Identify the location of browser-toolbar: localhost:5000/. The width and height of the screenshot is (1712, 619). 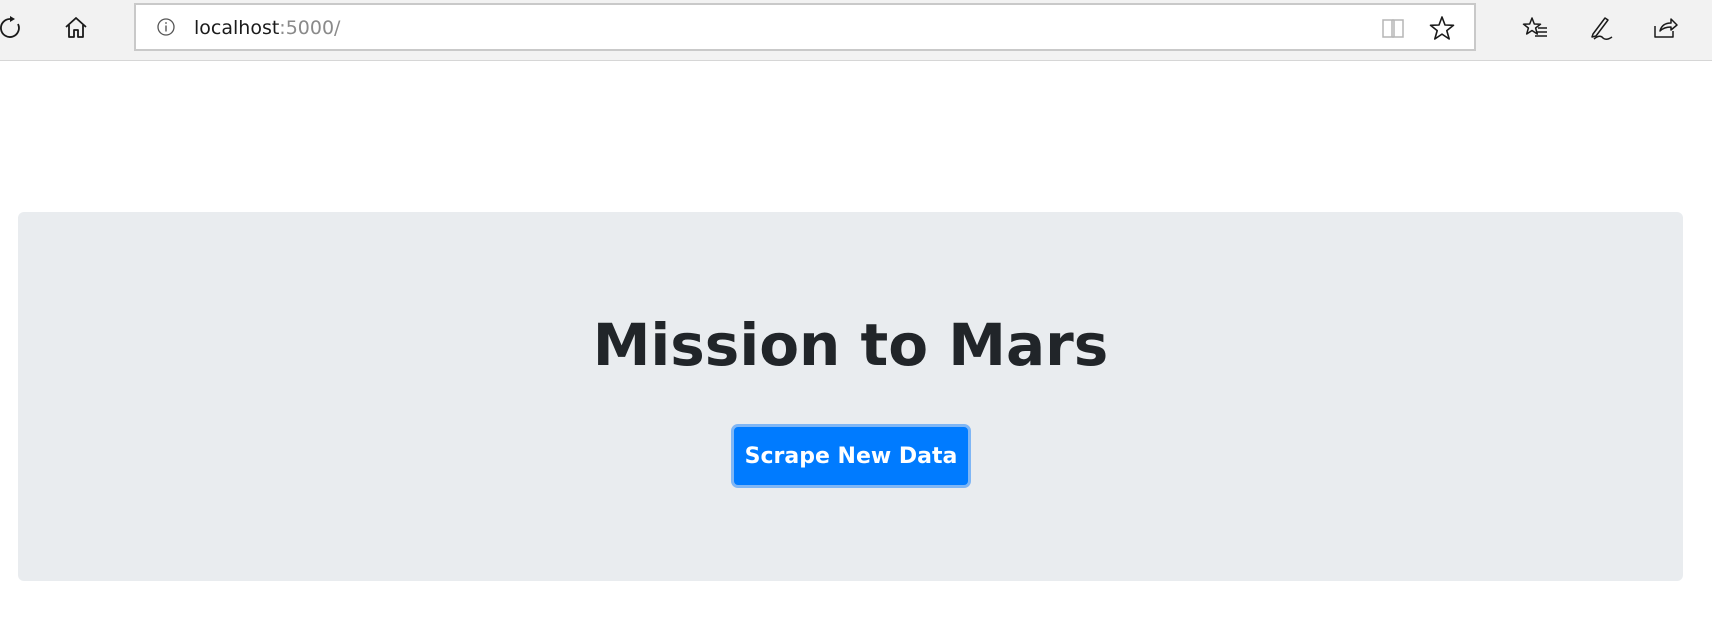
(856, 30).